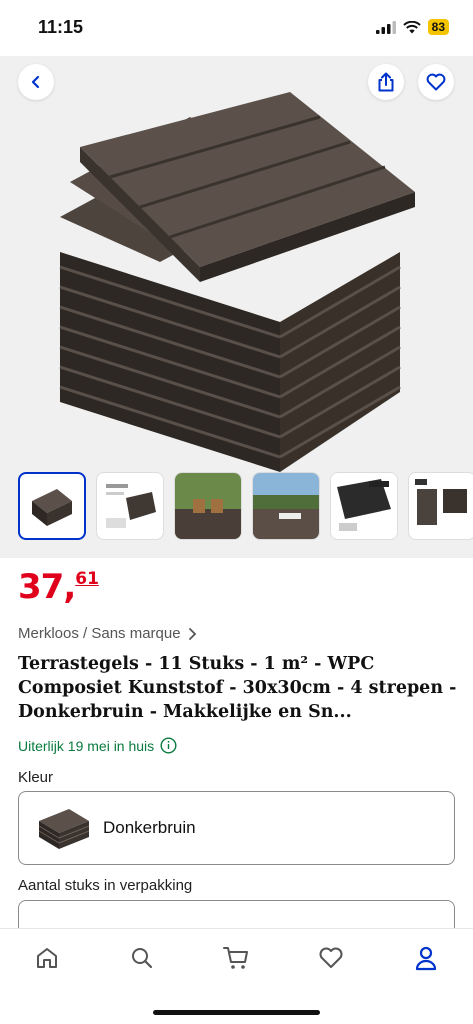  I want to click on price-integer: 37,, so click(47, 587).